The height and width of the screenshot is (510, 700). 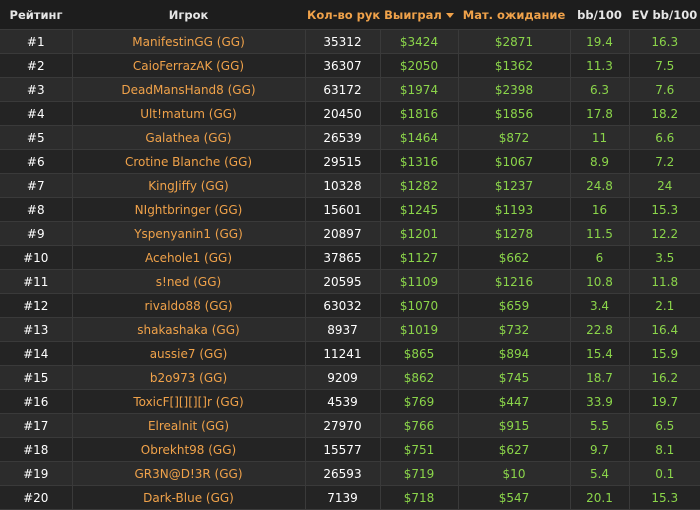 What do you see at coordinates (599, 233) in the screenshot?
I see `bb100-cell: 11.5` at bounding box center [599, 233].